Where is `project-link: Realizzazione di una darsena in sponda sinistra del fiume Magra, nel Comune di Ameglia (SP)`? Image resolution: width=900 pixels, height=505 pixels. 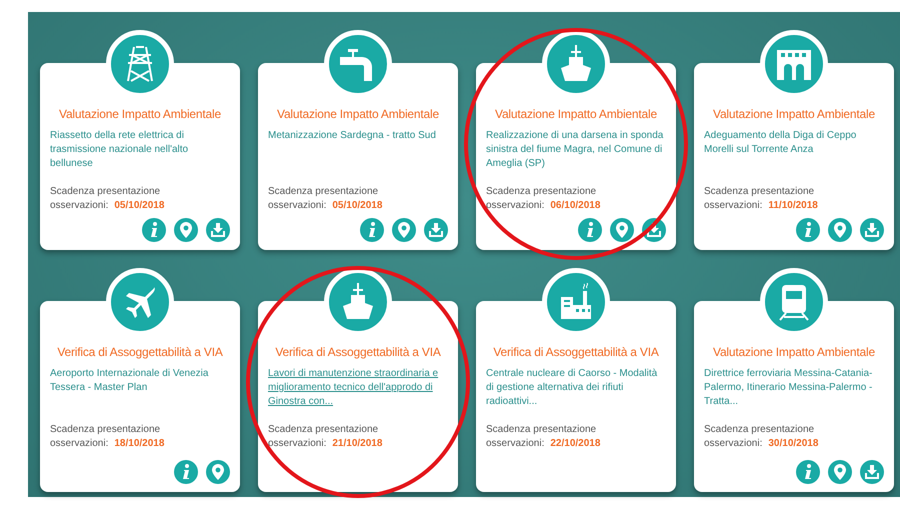
project-link: Realizzazione di una darsena in sponda sinistra del fiume Magra, nel Comune di Ameglia (SP) is located at coordinates (576, 154).